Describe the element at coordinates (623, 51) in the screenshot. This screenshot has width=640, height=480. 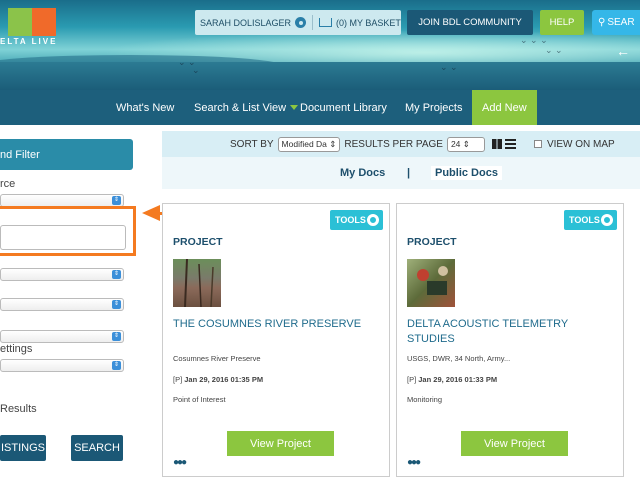
I see `back-arrow-icon: ←` at that location.